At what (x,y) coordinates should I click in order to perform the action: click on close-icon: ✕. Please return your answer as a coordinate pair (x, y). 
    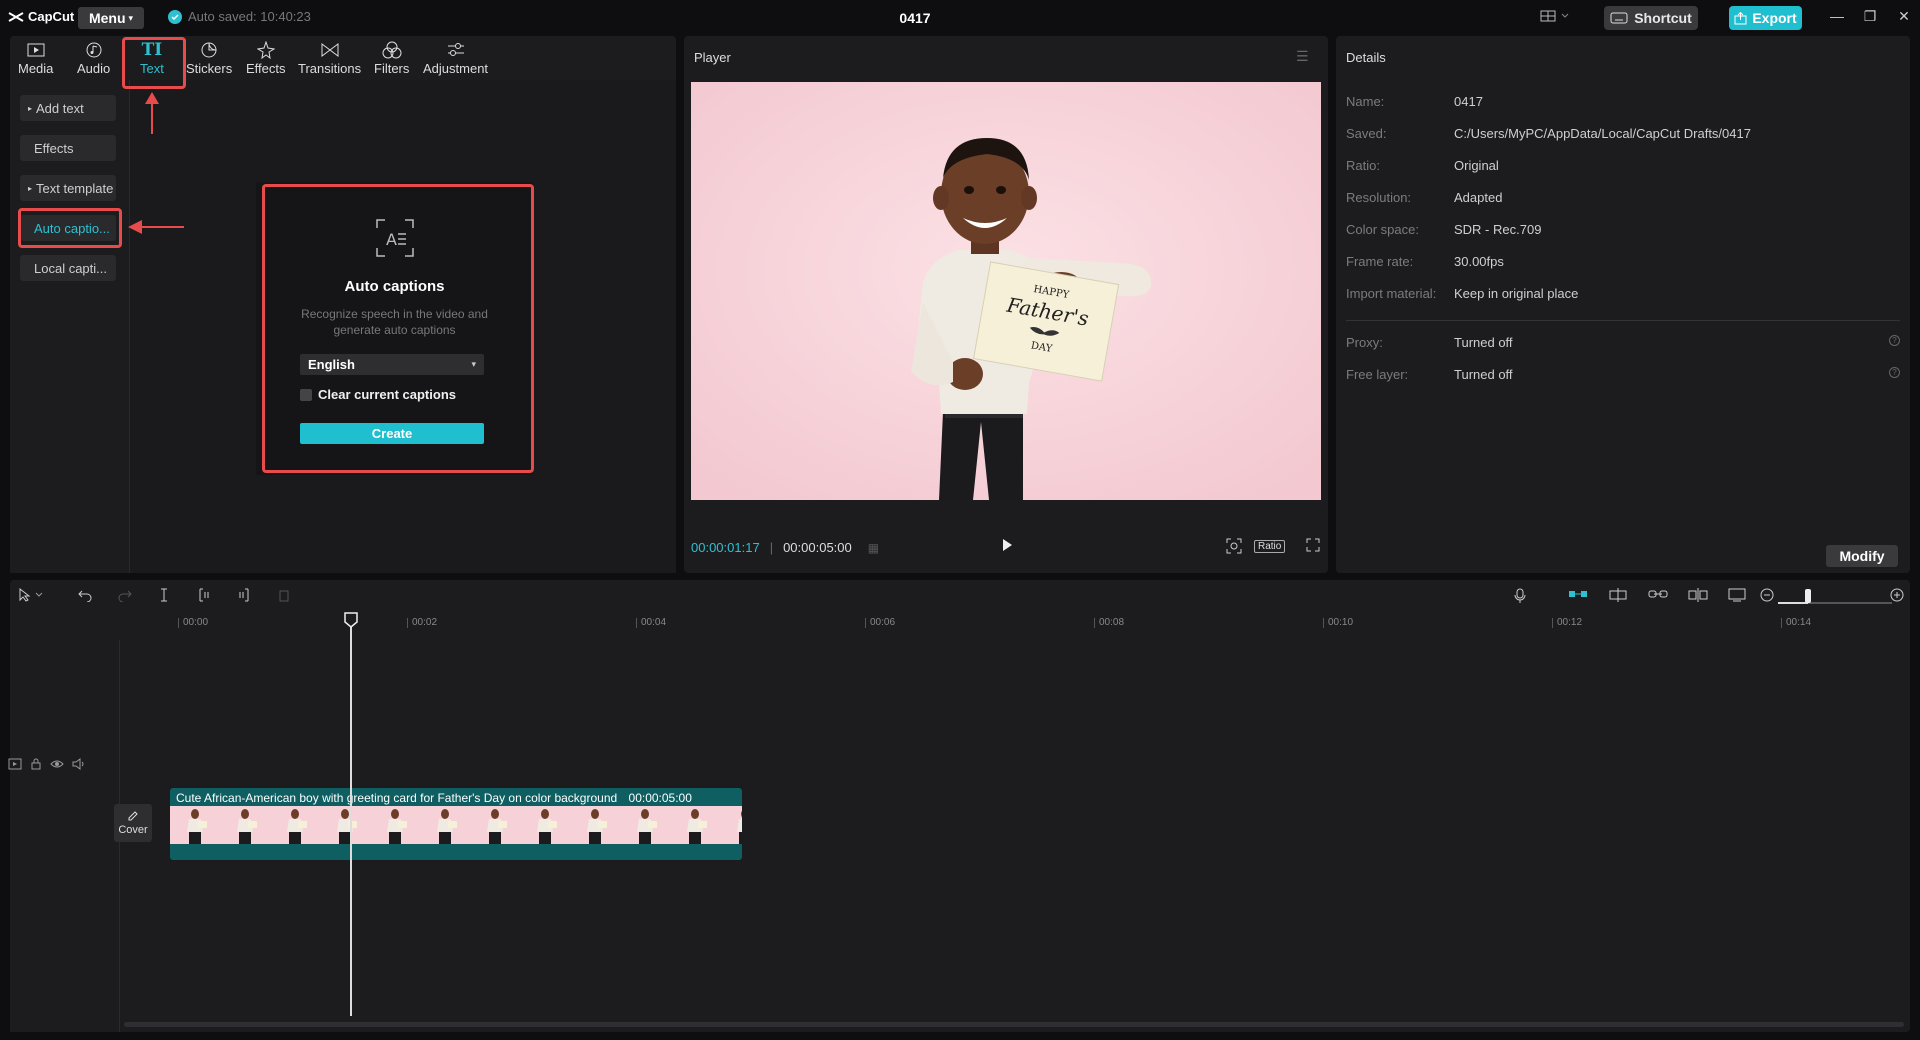
    Looking at the image, I should click on (1904, 16).